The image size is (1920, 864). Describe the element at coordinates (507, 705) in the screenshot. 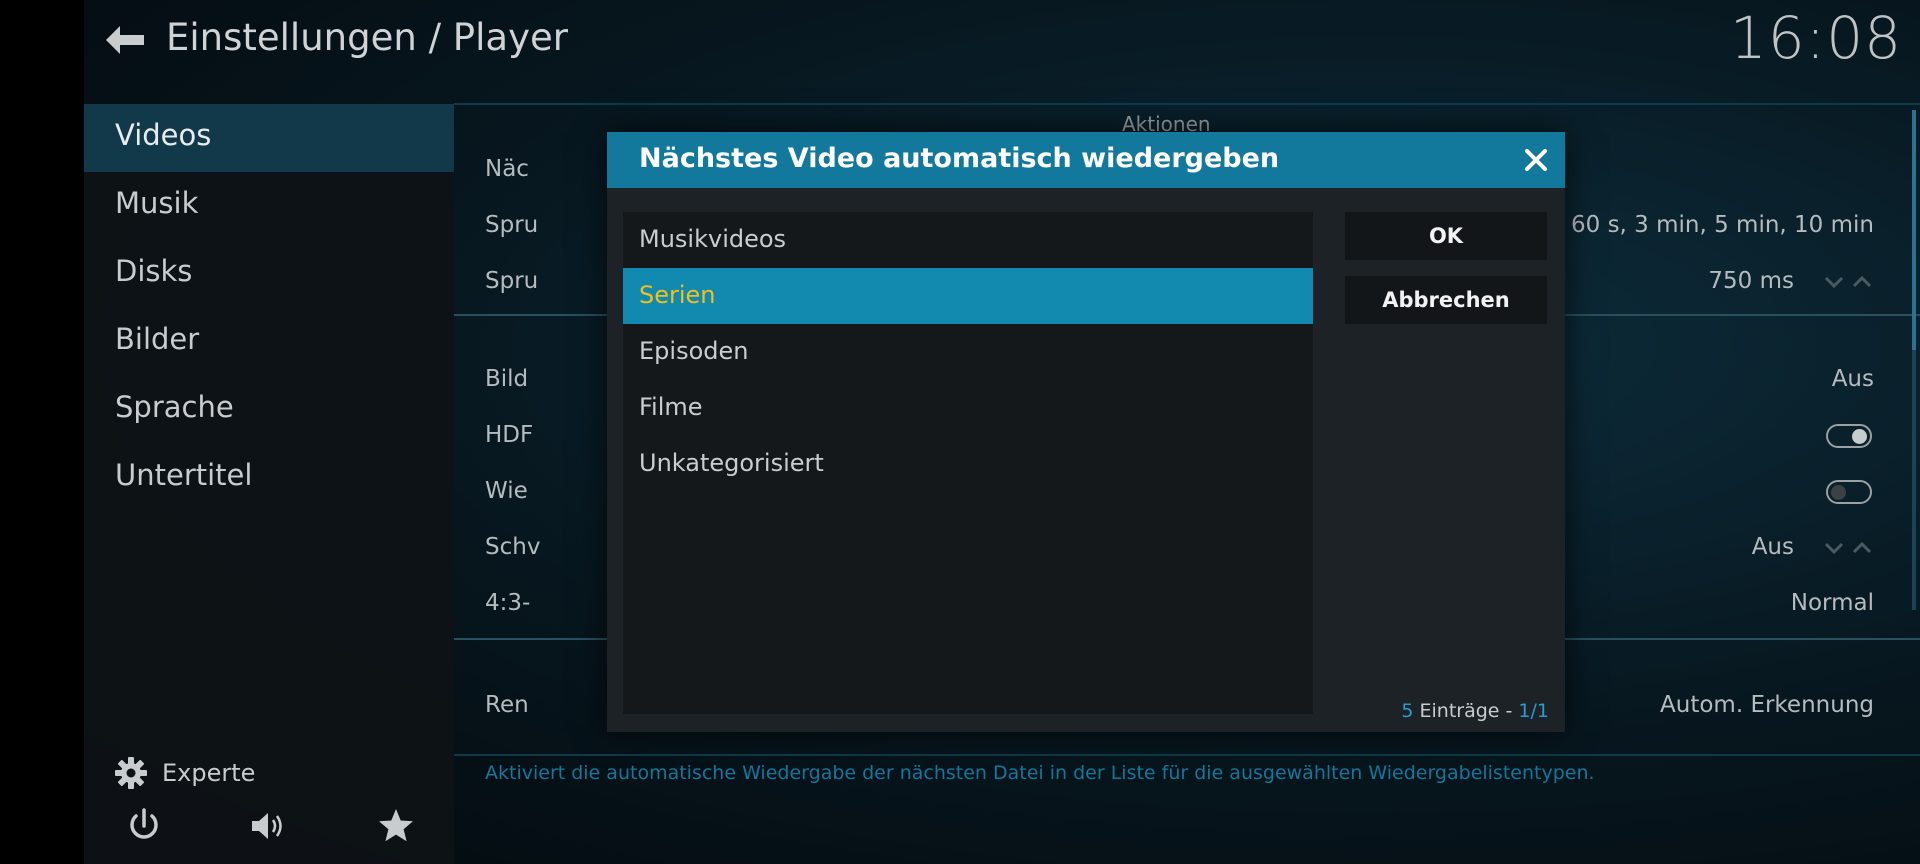

I see `setting-label: Ren` at that location.